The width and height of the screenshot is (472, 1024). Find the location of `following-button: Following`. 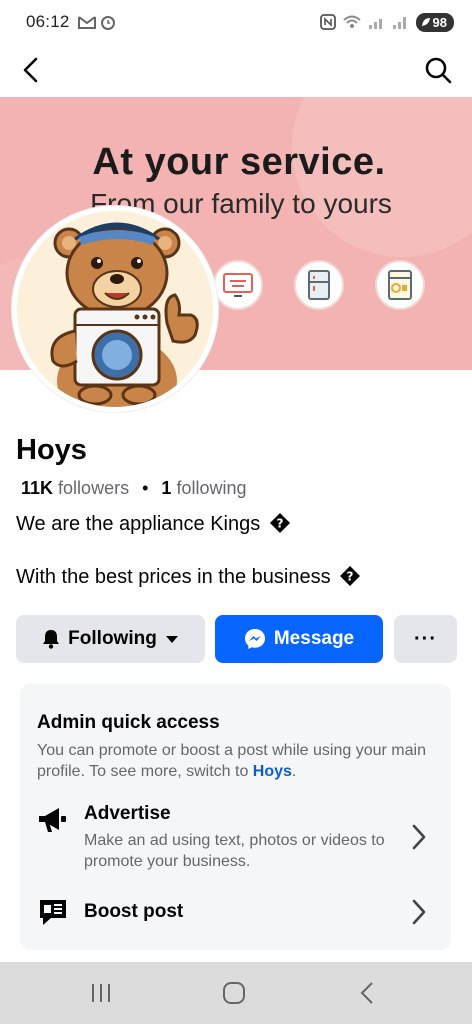

following-button: Following is located at coordinates (110, 639).